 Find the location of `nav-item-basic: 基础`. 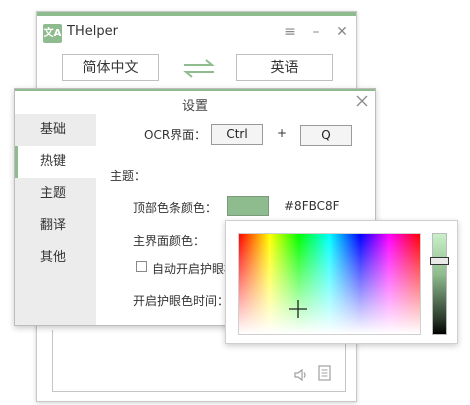

nav-item-basic: 基础 is located at coordinates (55, 130).